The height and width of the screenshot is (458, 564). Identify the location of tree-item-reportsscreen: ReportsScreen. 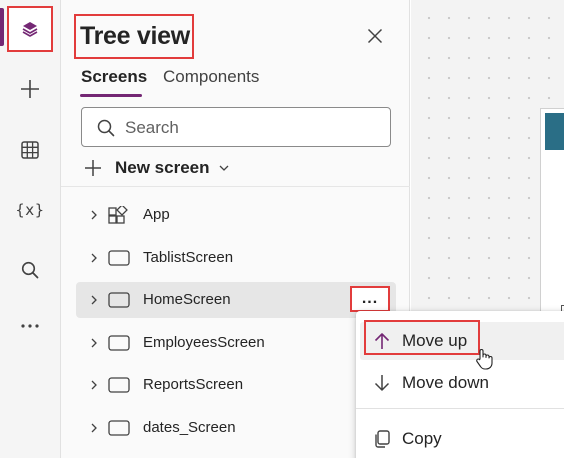
(236, 385).